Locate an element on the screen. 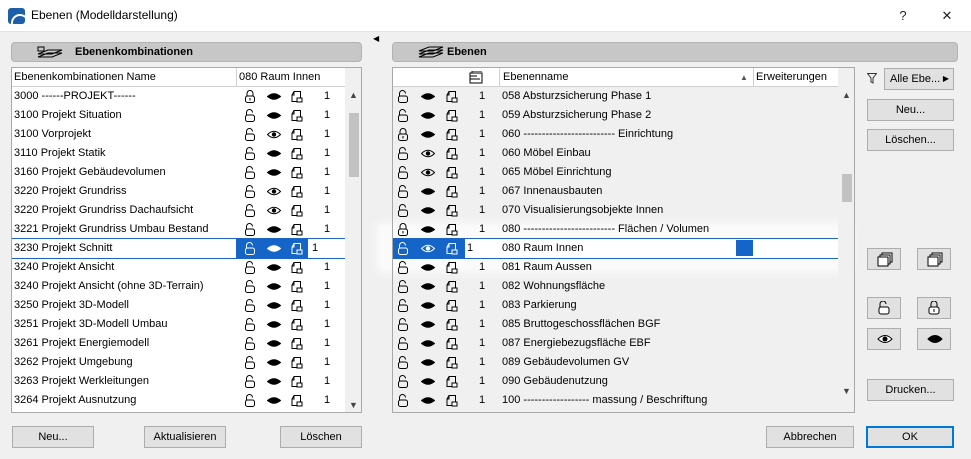  combination-row: 3250 Projekt 3D-Modell 1 is located at coordinates (178, 305).